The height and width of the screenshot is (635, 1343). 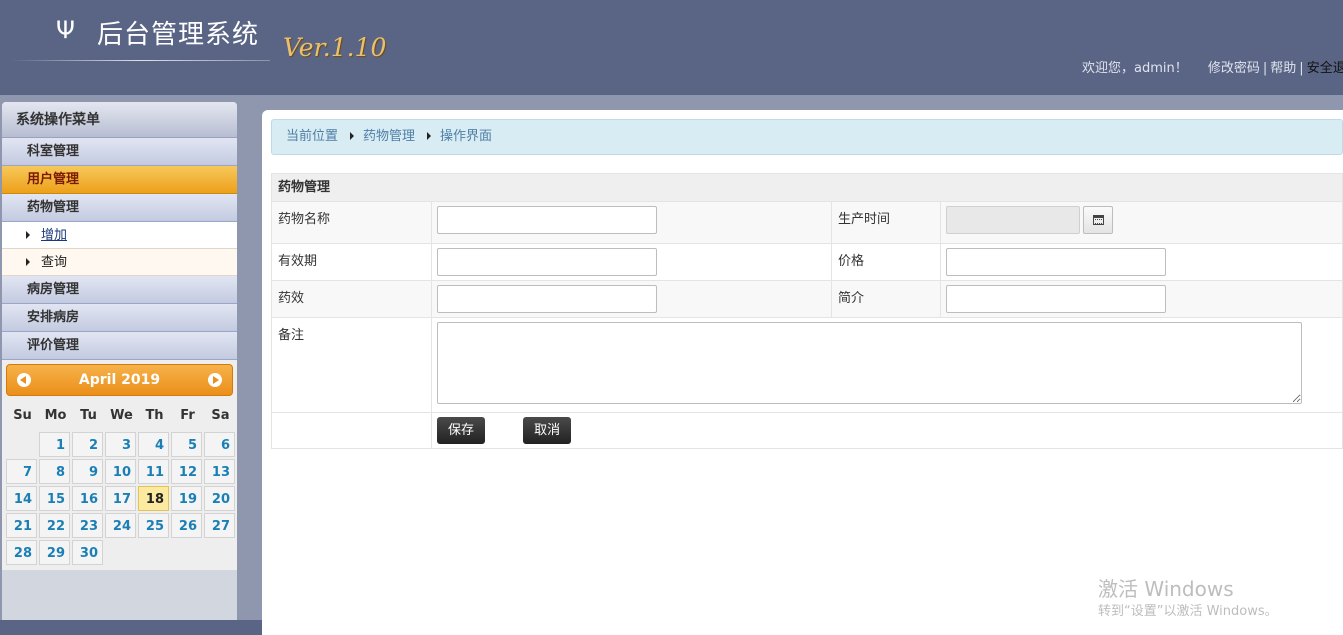 I want to click on price-input, so click(x=1056, y=262).